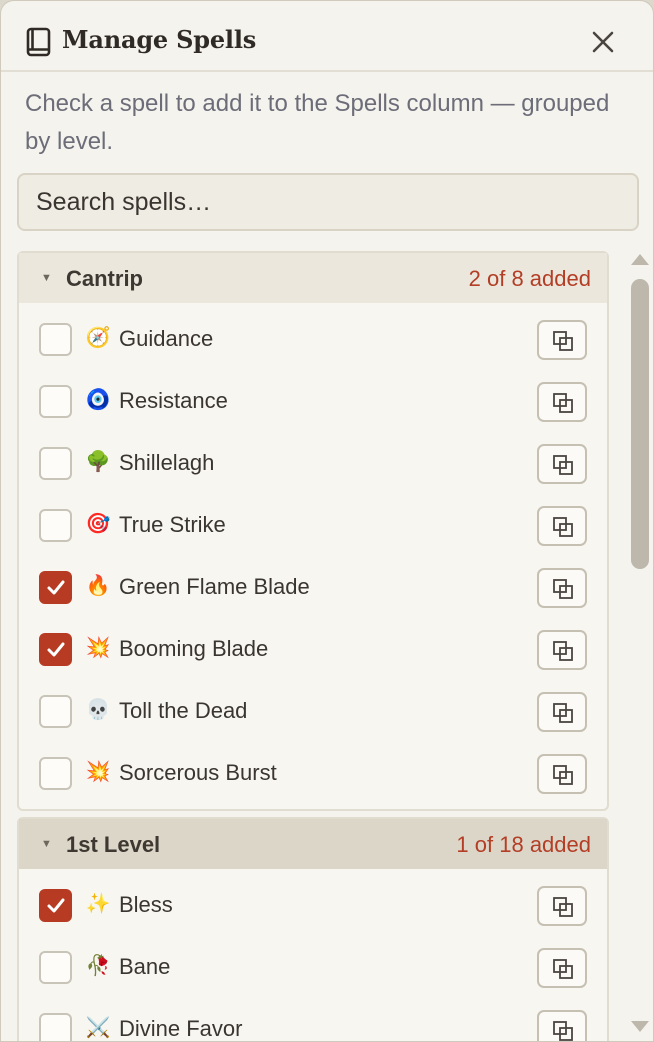 This screenshot has width=654, height=1042. Describe the element at coordinates (166, 338) in the screenshot. I see `spell-name: Guidance` at that location.